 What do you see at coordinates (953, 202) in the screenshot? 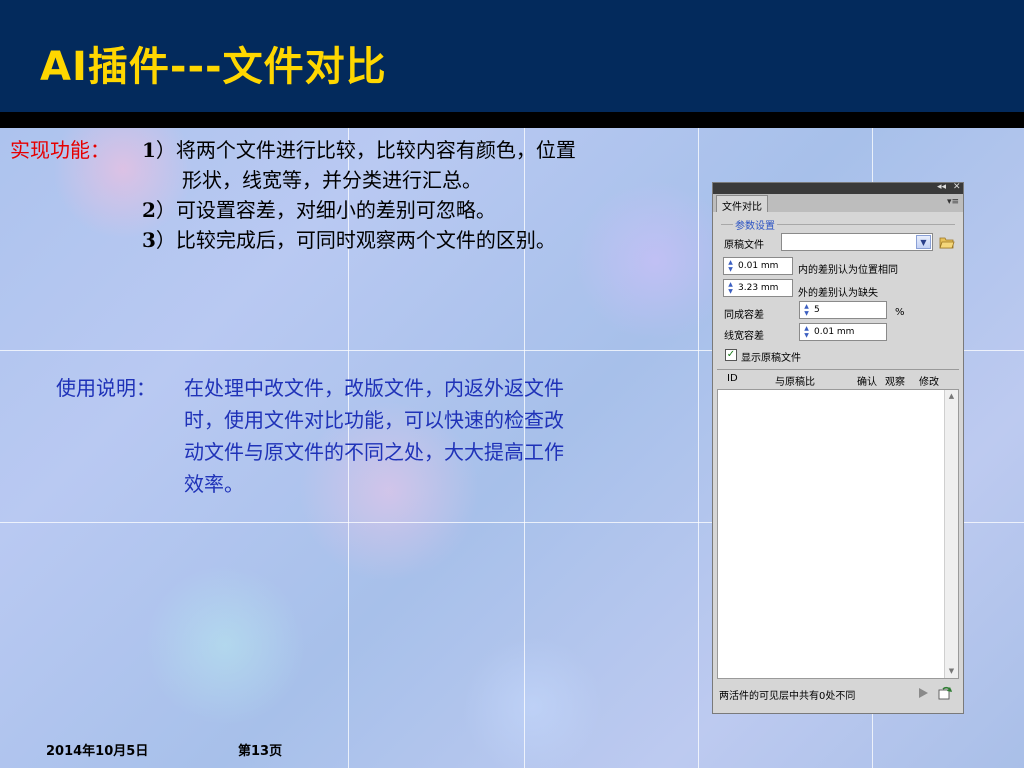
I see `panel-menu-icon: ▾≡` at bounding box center [953, 202].